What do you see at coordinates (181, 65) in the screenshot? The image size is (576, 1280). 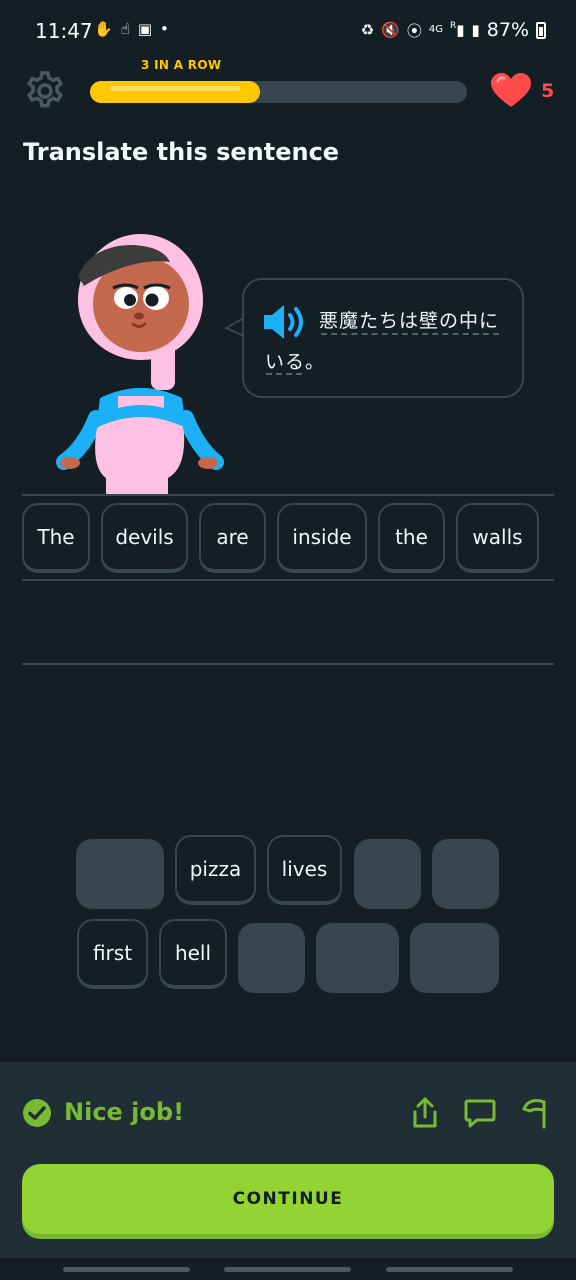 I see `streak-label: 3 IN A ROW` at bounding box center [181, 65].